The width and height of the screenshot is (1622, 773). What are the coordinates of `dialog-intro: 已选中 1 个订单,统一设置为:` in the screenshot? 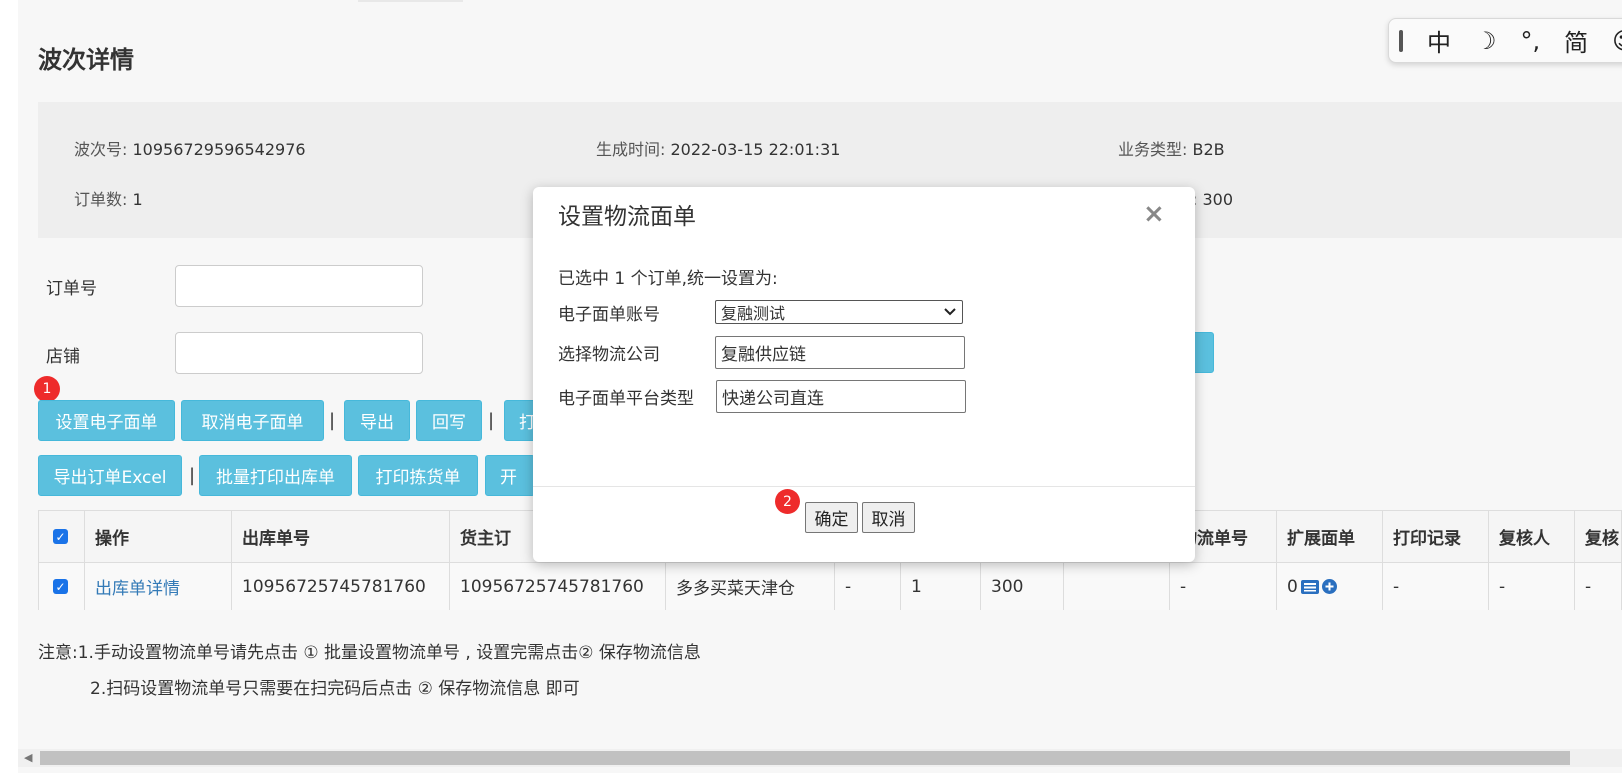 It's located at (668, 279).